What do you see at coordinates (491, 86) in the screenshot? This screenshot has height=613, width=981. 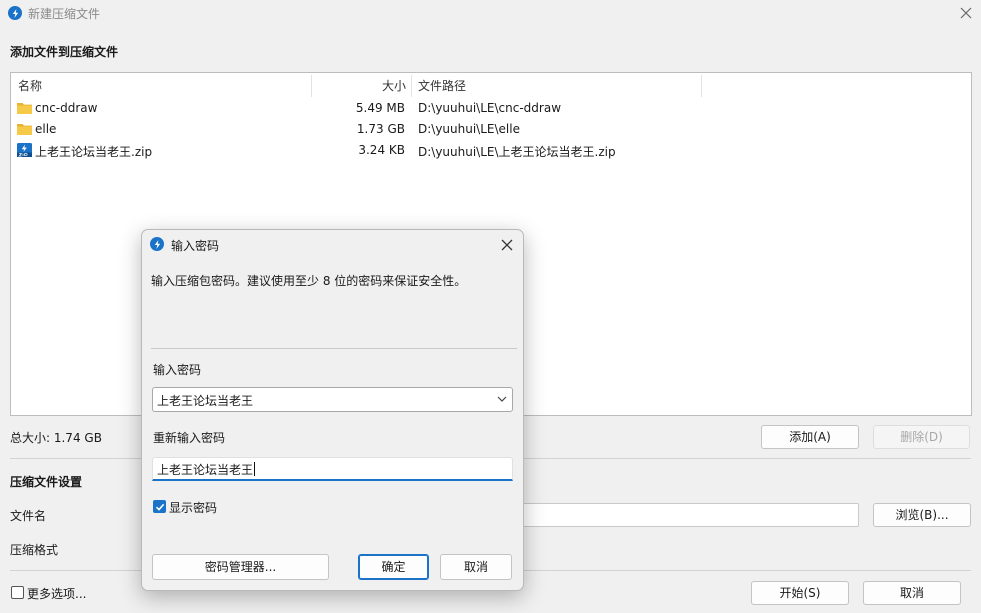 I see `file-list-header: 名称 大小 文件路径` at bounding box center [491, 86].